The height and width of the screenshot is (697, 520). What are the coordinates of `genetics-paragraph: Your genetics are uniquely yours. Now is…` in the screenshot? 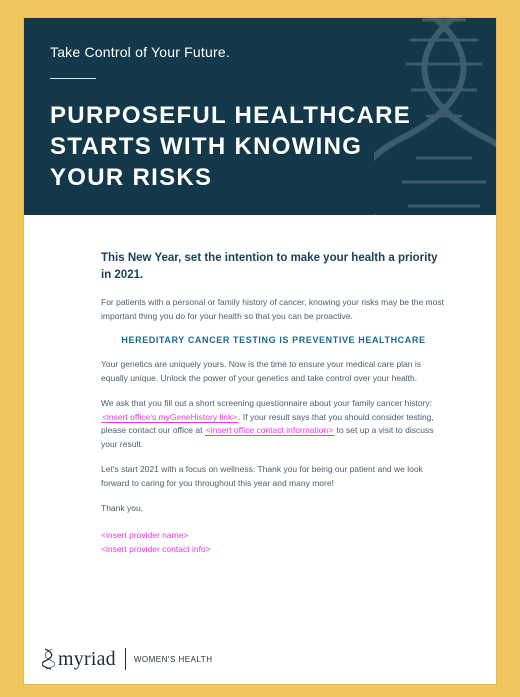 It's located at (261, 371).